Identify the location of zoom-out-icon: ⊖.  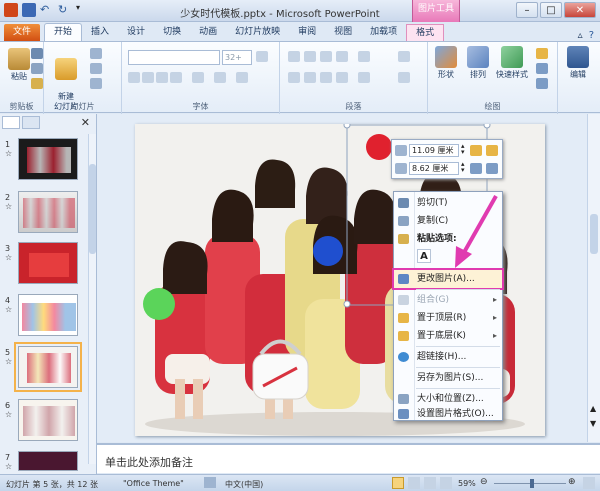
(484, 482).